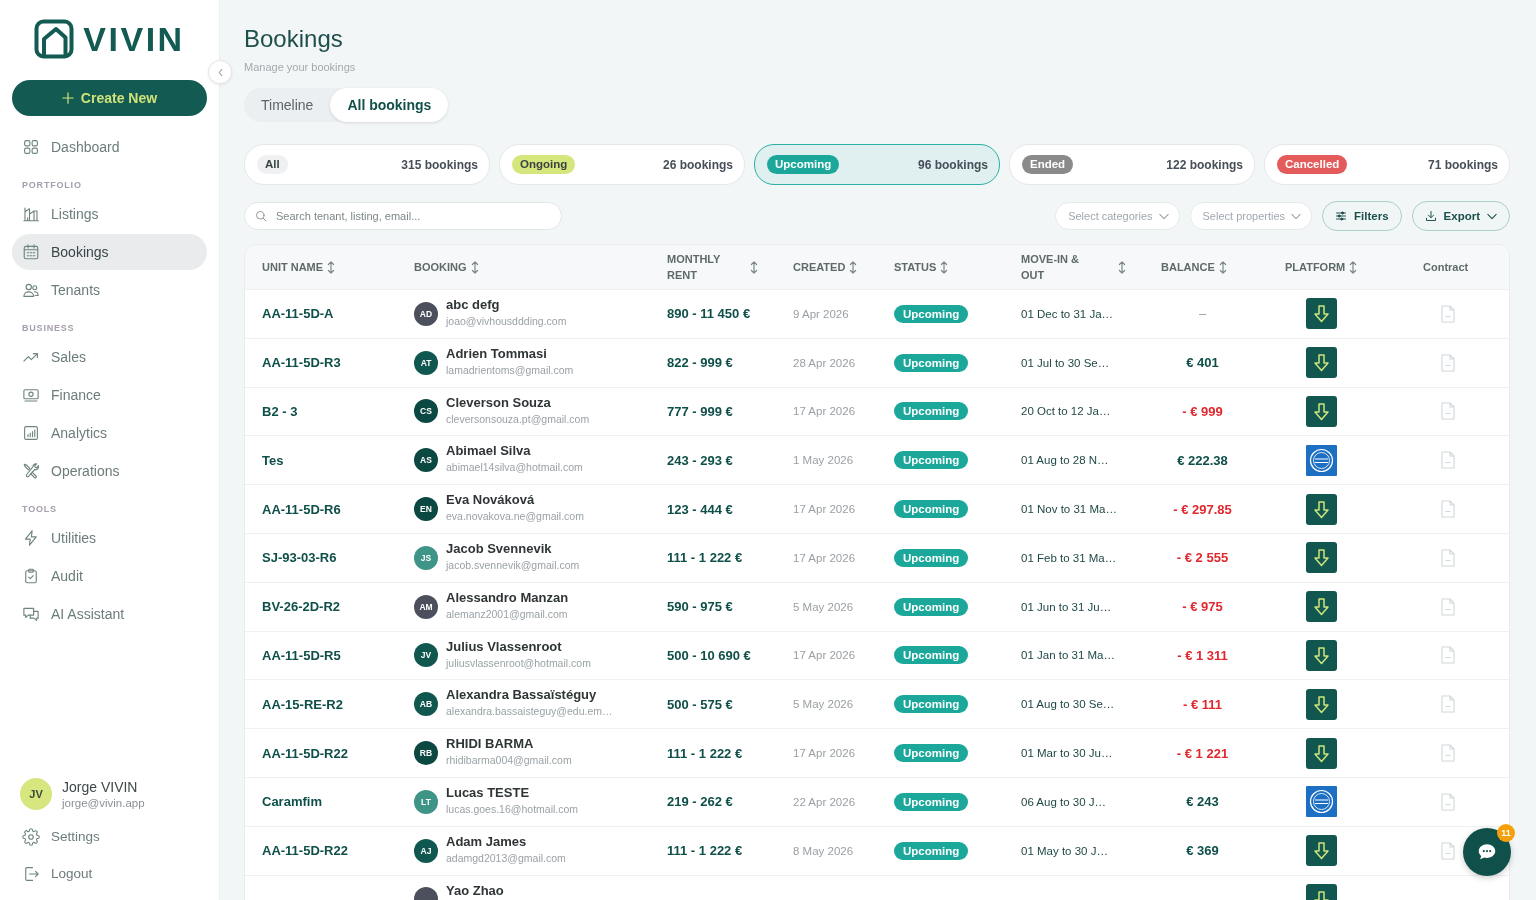  I want to click on caret-icon, so click(1296, 216).